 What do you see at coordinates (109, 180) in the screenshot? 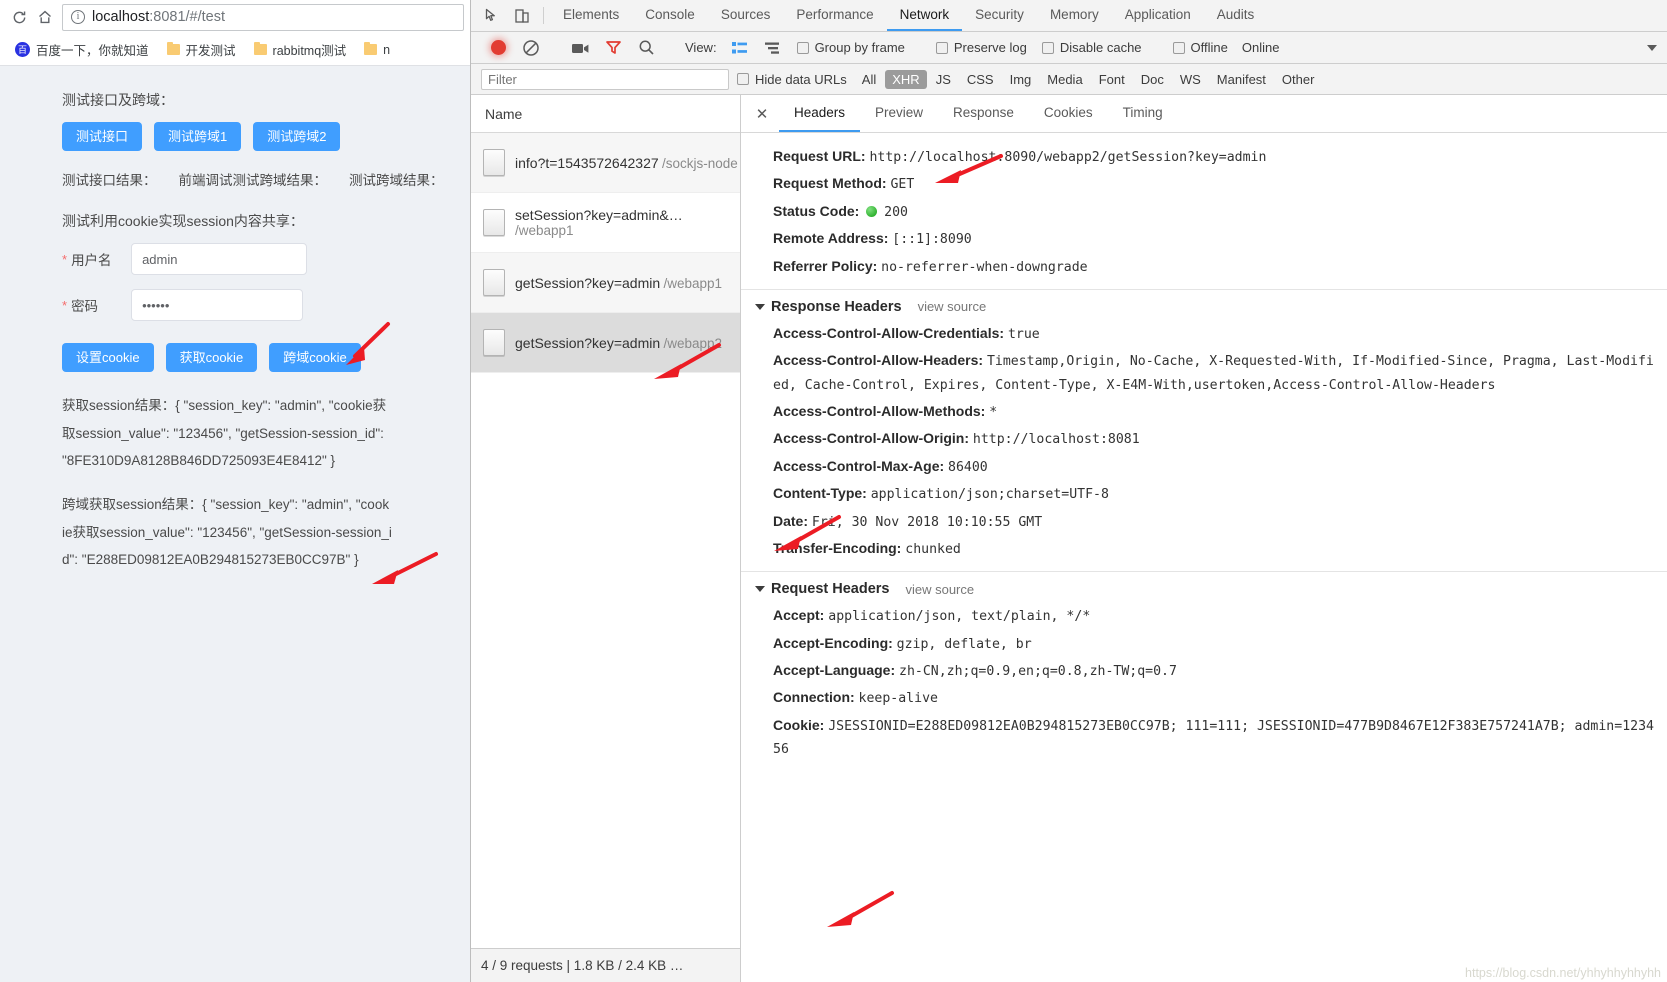
I see `result-label-api: 测试接口结果：` at bounding box center [109, 180].